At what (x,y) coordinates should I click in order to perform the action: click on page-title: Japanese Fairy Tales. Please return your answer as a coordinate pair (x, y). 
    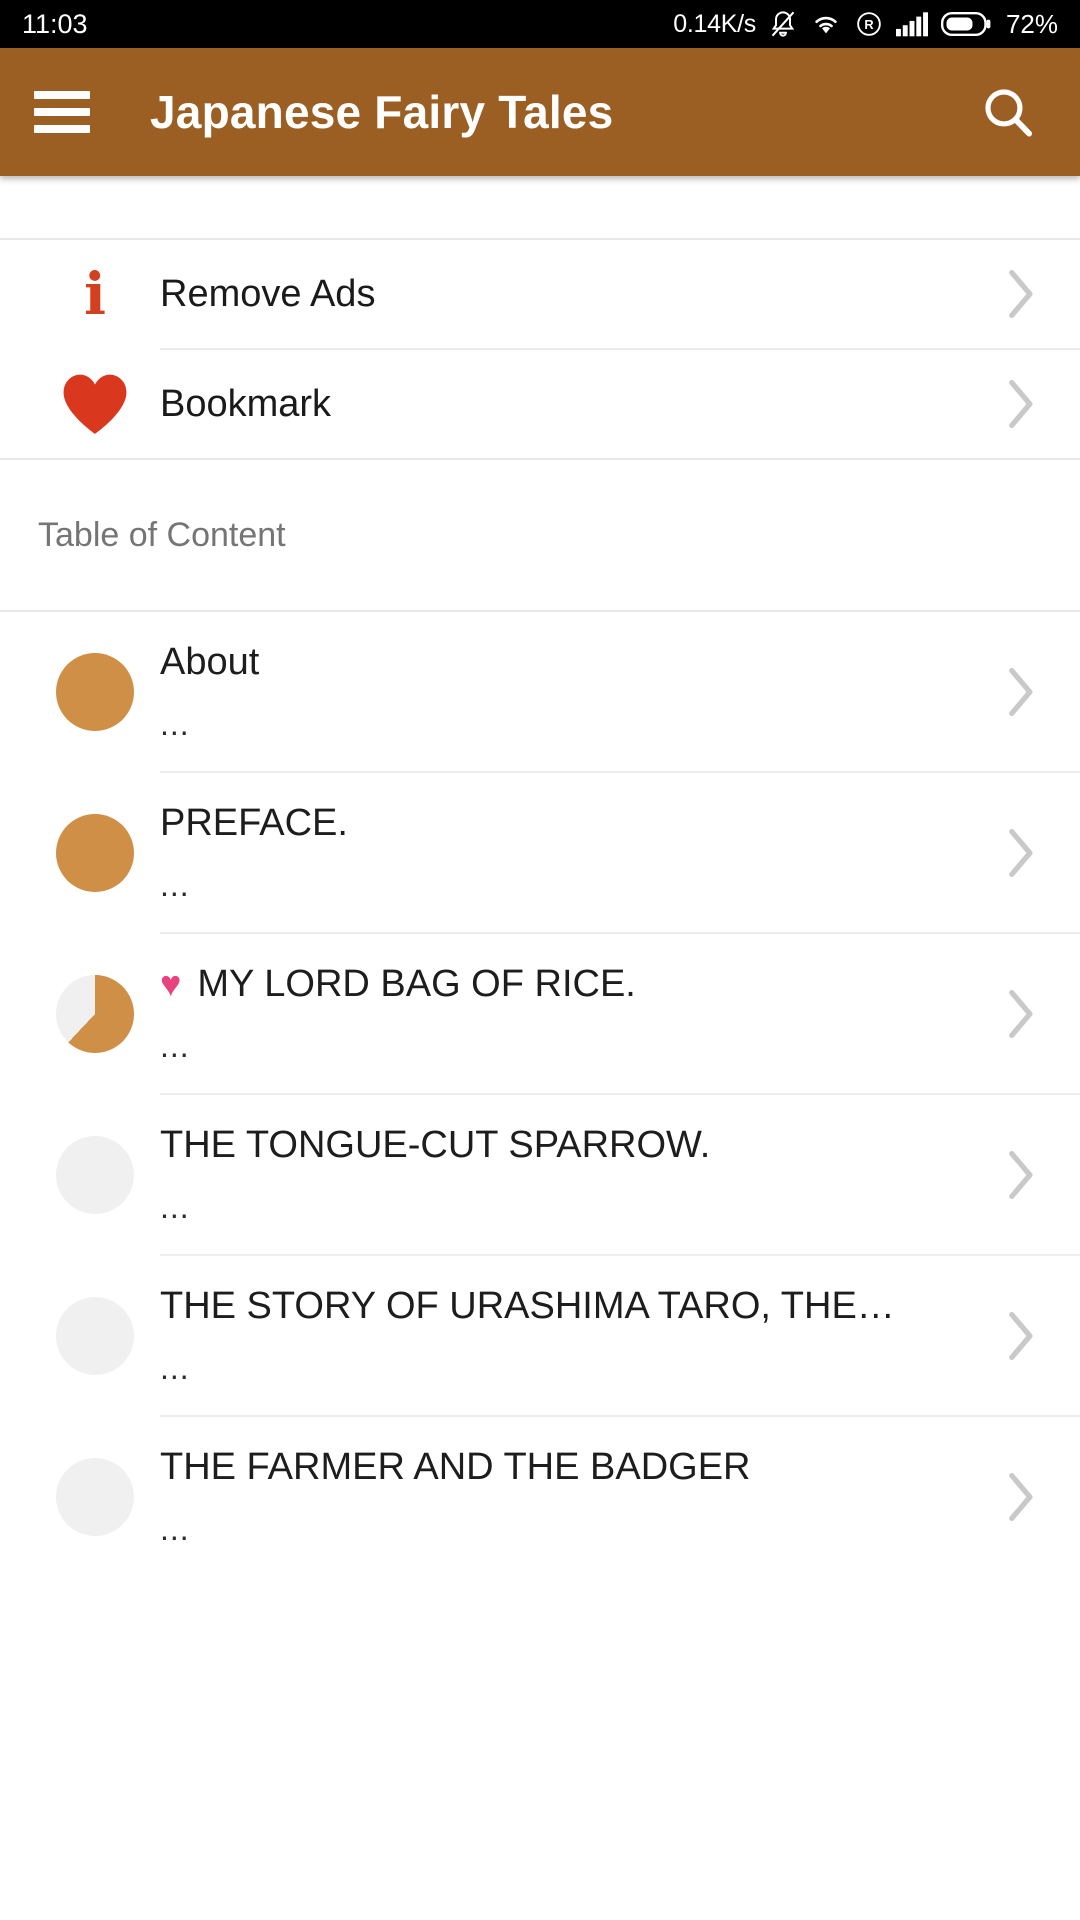
    Looking at the image, I should click on (382, 112).